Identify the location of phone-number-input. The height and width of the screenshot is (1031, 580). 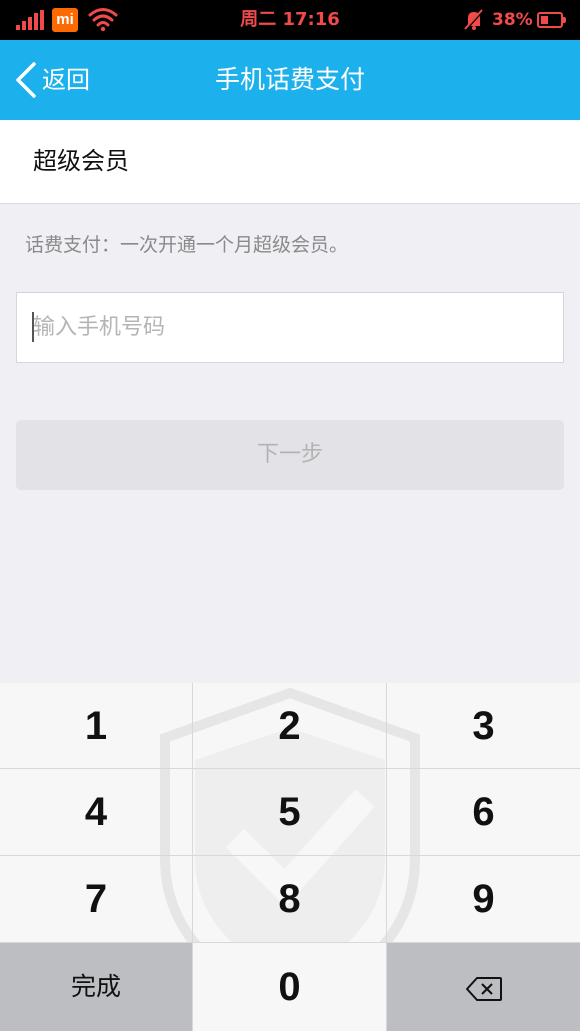
(290, 327).